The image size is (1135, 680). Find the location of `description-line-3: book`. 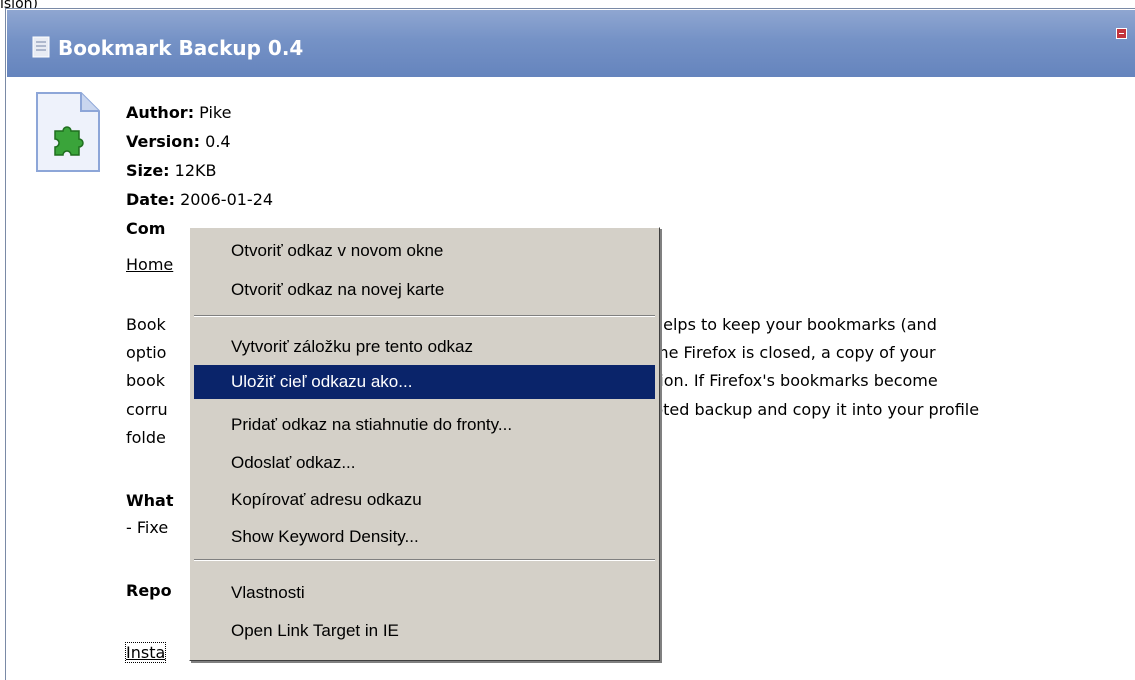

description-line-3: book is located at coordinates (145, 380).